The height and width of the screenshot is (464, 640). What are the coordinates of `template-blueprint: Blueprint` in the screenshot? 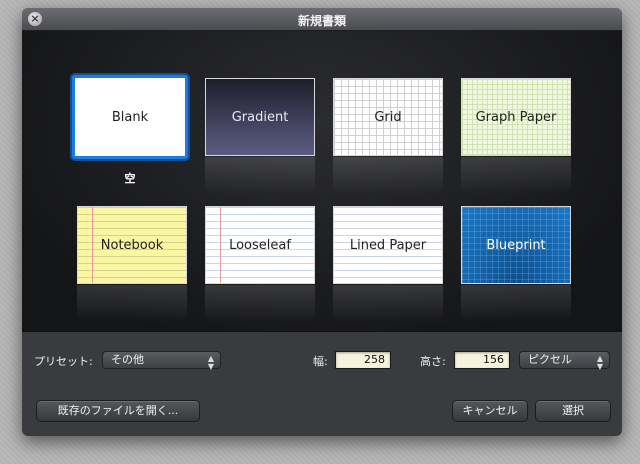 It's located at (516, 245).